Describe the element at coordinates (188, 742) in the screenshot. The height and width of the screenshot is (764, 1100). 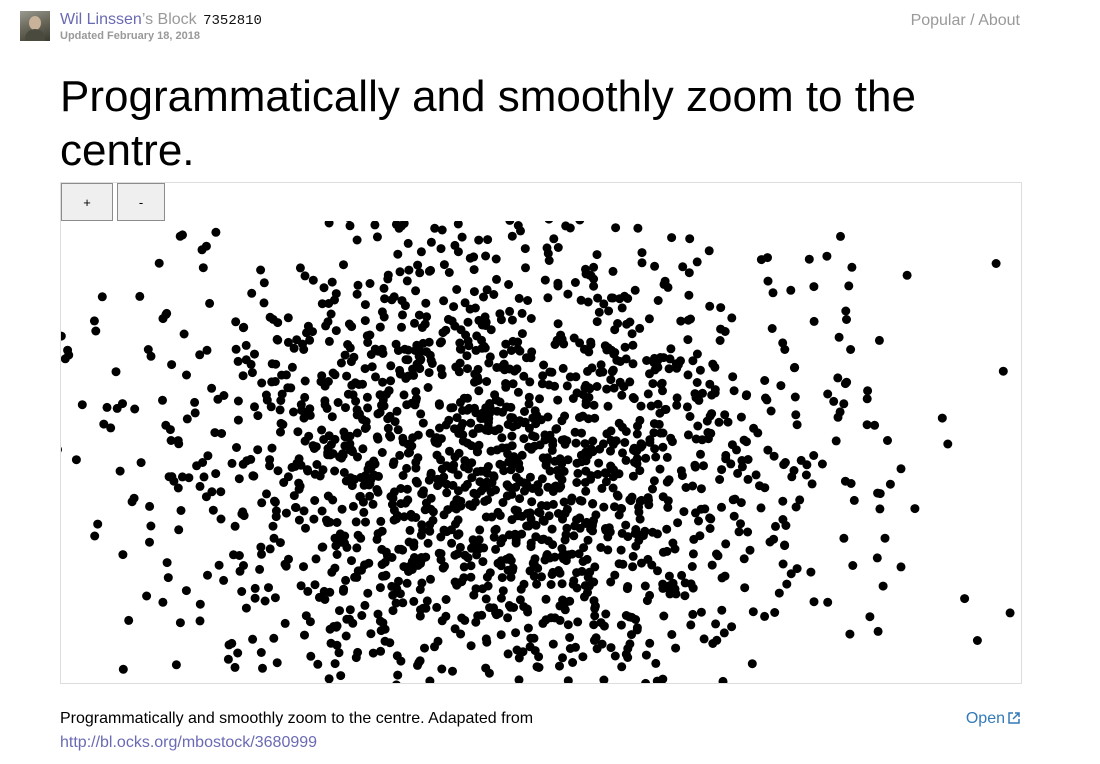
I see `source-link: http://bl.ocks.org/mbostock/3680999` at that location.